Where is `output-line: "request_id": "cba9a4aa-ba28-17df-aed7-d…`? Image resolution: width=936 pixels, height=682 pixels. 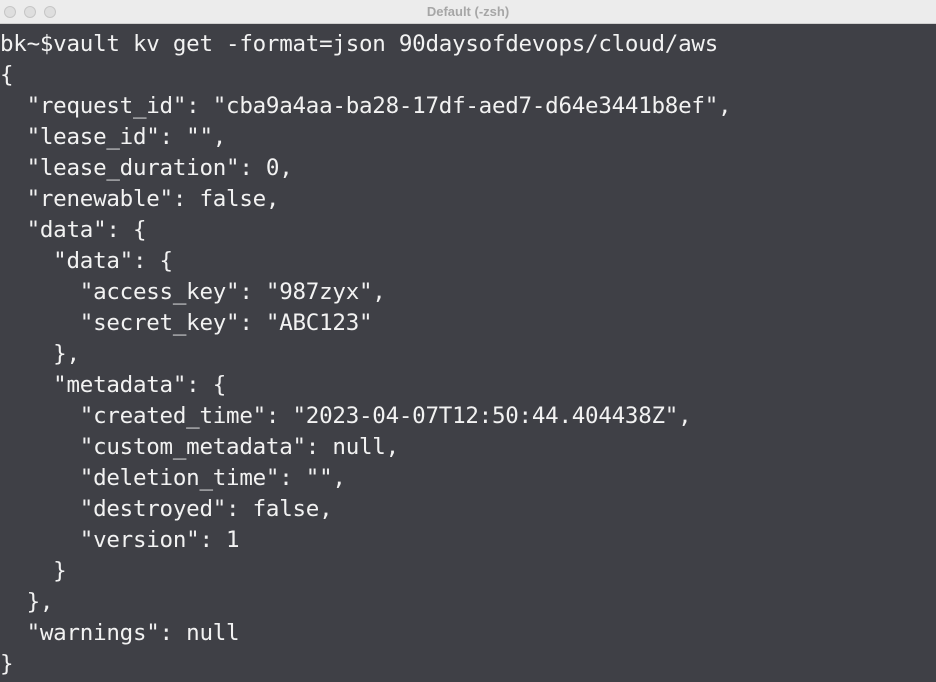
output-line: "request_id": "cba9a4aa-ba28-17df-aed7-d… is located at coordinates (366, 106).